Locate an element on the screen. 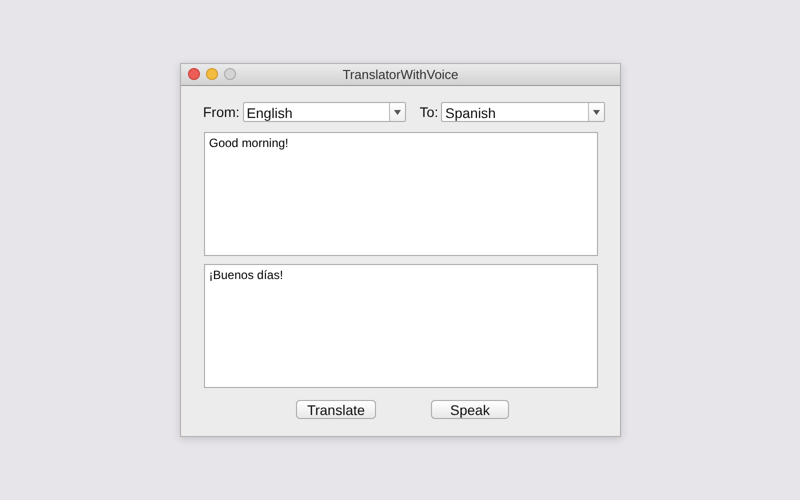 The image size is (800, 500). window-title: TranslatorWithVoice is located at coordinates (400, 74).